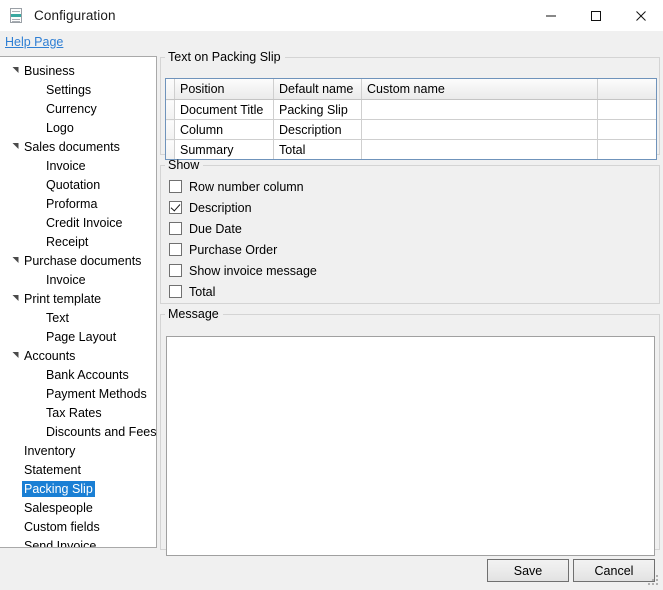  Describe the element at coordinates (224, 129) in the screenshot. I see `cell-position: Column` at that location.